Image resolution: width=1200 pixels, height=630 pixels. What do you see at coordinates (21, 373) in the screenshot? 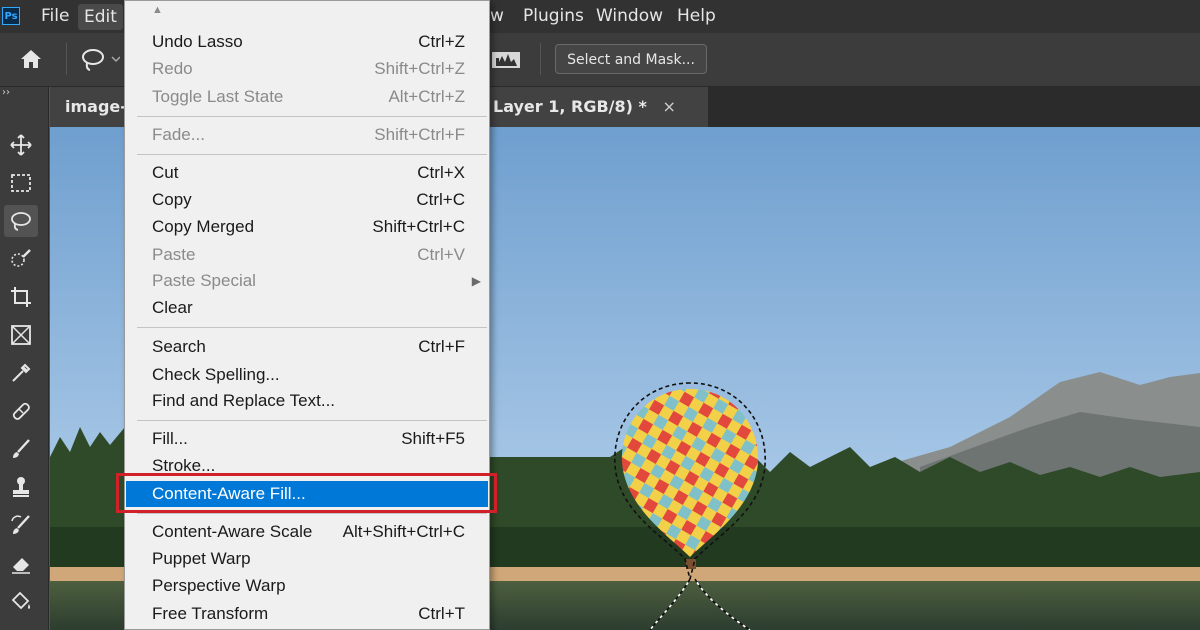
I see `eyedropper-tool-icon` at bounding box center [21, 373].